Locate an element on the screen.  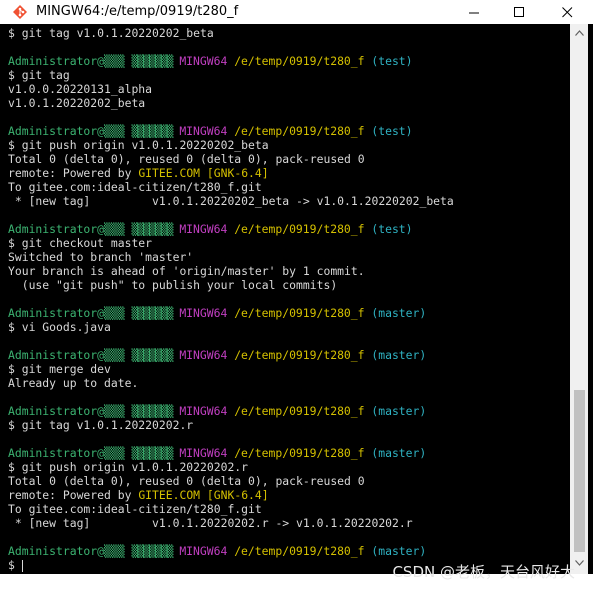
input-prompt: $ is located at coordinates (15, 565).